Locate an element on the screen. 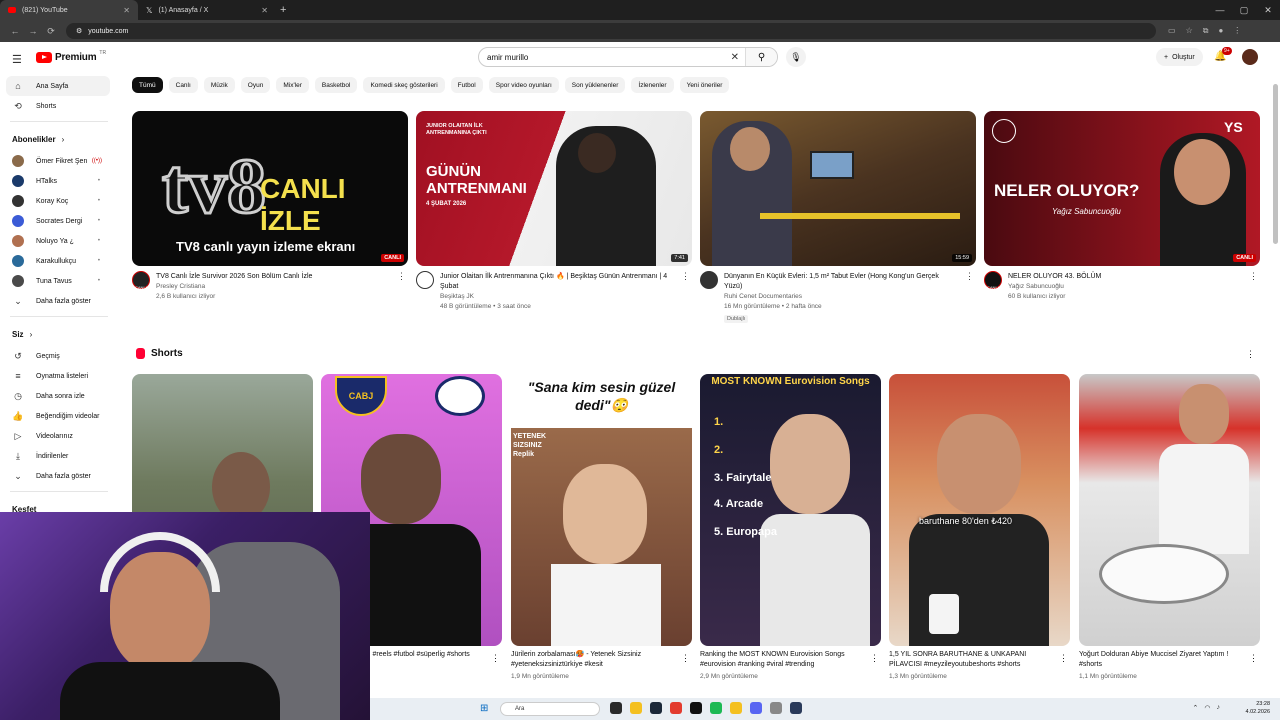 The height and width of the screenshot is (720, 1280). sidebar-subscription-item: Socrates Dergi • is located at coordinates (59, 221).